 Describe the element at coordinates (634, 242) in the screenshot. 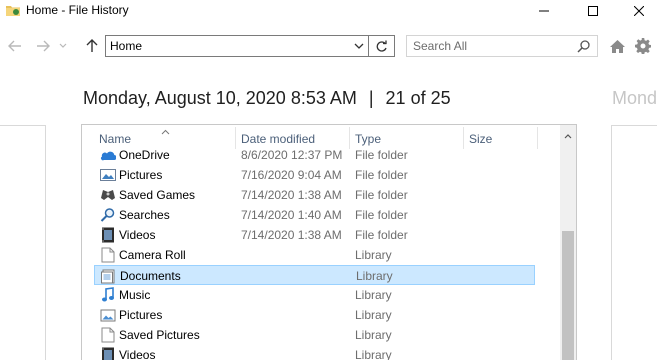

I see `next-snapshot-panel` at that location.